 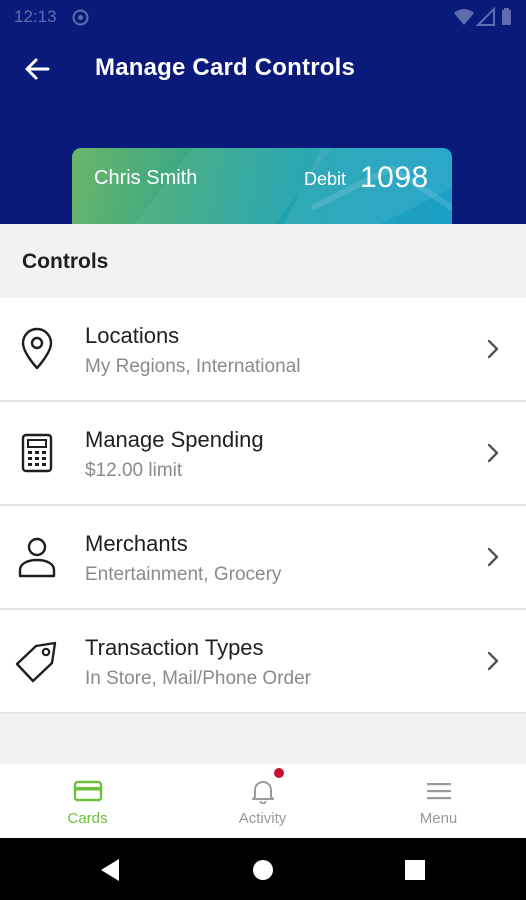 What do you see at coordinates (193, 366) in the screenshot?
I see `control-subtitle: My Regions, International` at bounding box center [193, 366].